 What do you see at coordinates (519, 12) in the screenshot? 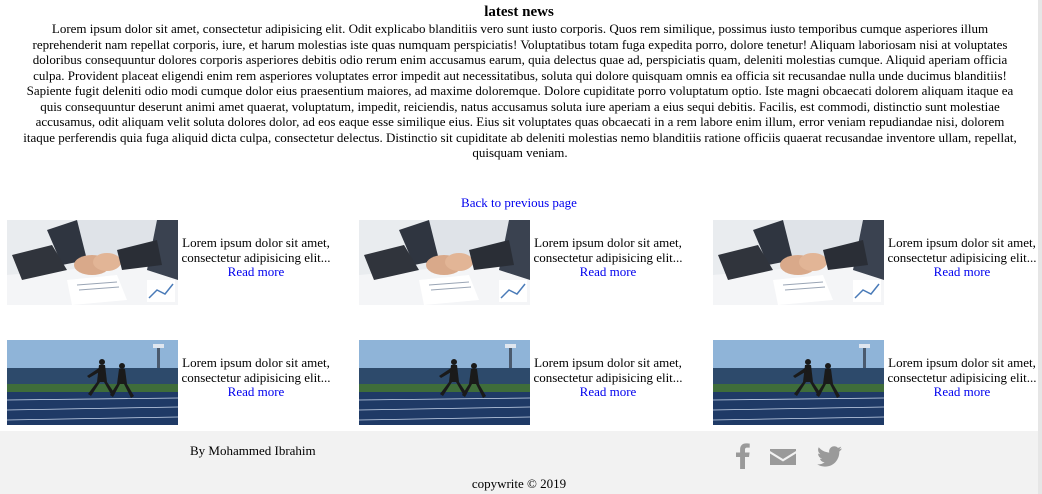
I see `article-title: latest news` at bounding box center [519, 12].